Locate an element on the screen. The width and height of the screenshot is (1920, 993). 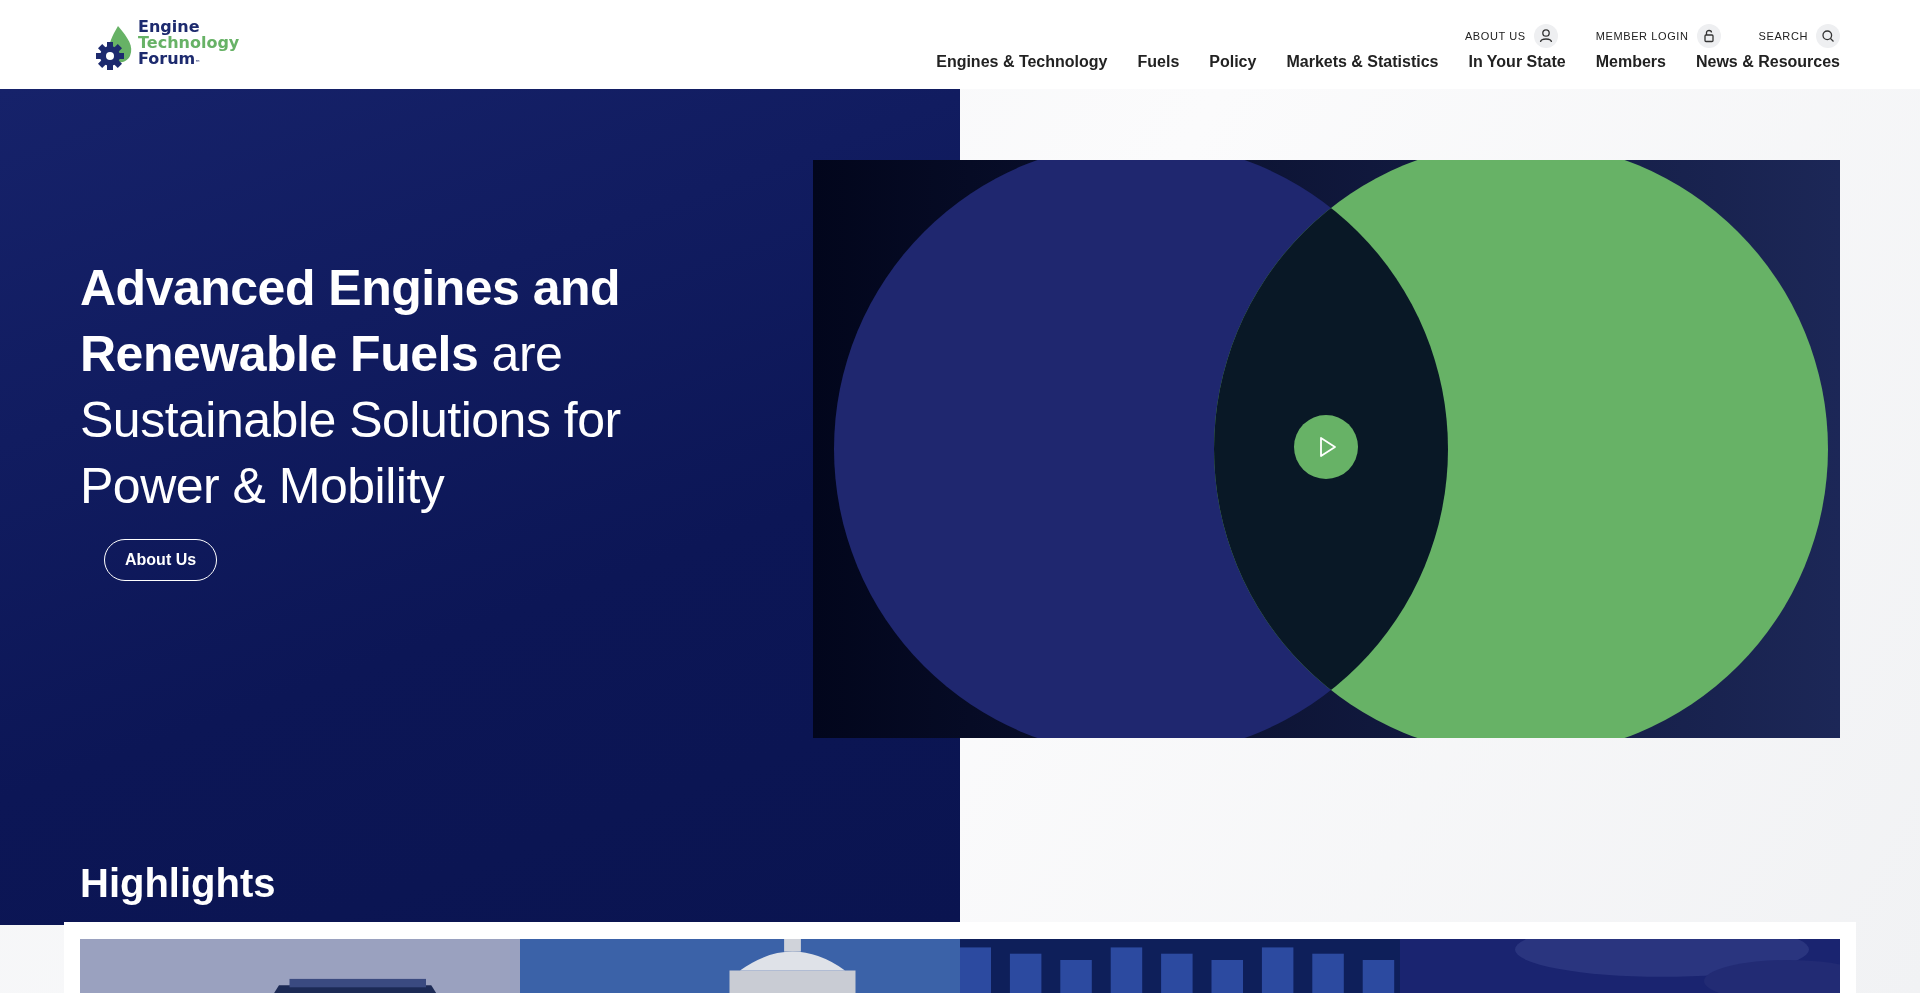
nav-link: Markets & Statistics is located at coordinates (1362, 62).